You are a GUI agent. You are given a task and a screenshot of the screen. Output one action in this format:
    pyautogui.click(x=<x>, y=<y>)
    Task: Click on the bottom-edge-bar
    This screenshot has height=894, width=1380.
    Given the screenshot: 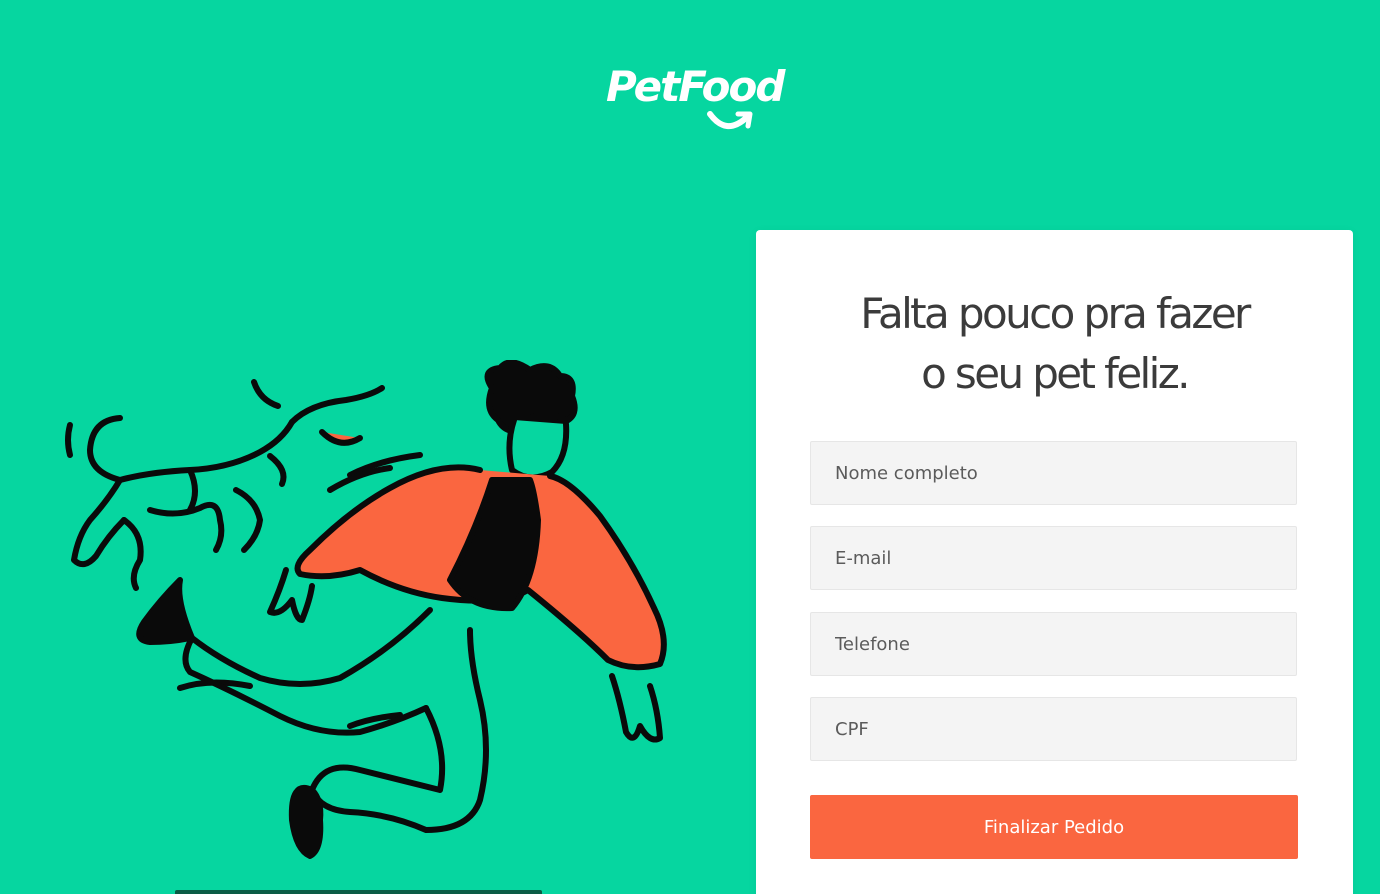 What is the action you would take?
    pyautogui.click(x=358, y=892)
    